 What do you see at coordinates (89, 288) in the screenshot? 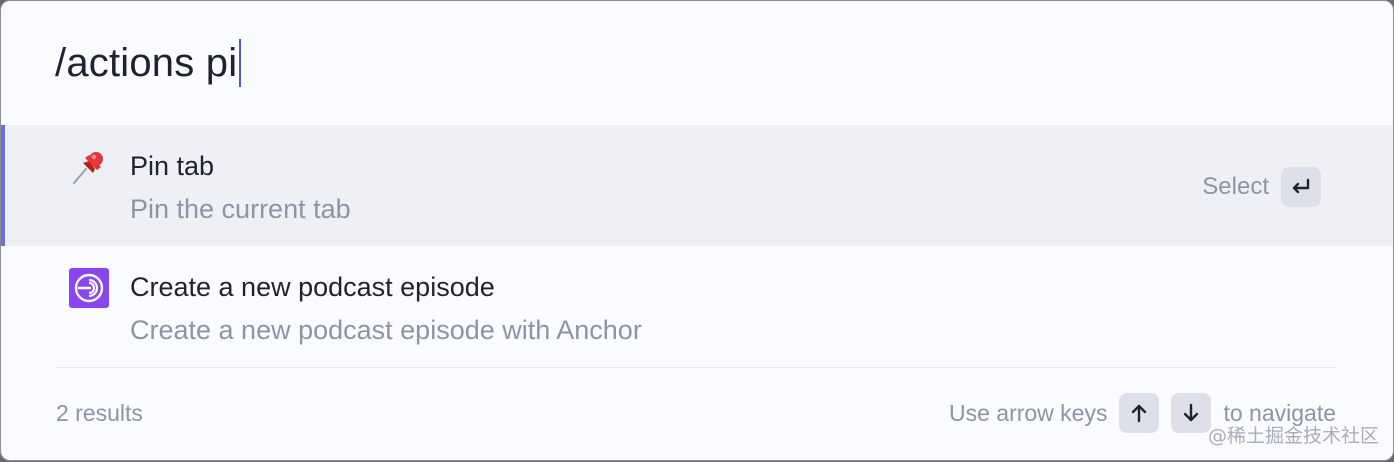
I see `anchor-podcast-icon` at bounding box center [89, 288].